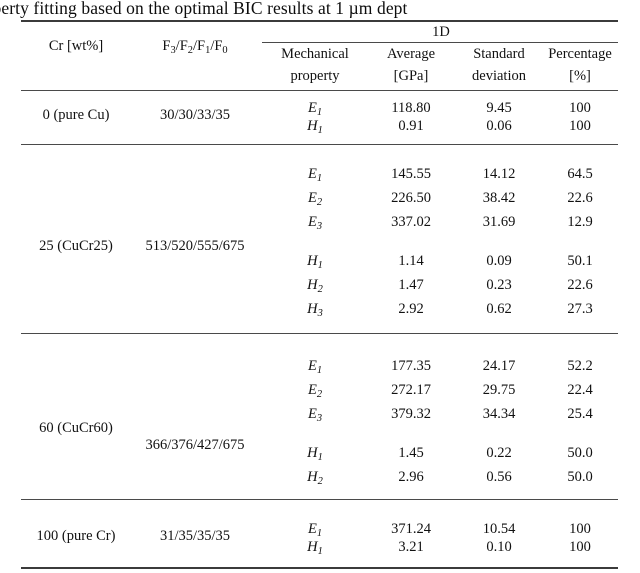  Describe the element at coordinates (499, 261) in the screenshot. I see `standard-deviation-value: 0.09` at that location.